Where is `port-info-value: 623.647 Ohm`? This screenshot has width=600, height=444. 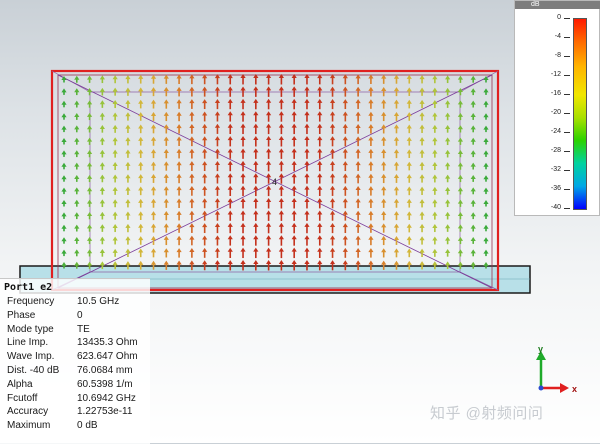
port-info-value: 623.647 Ohm is located at coordinates (107, 357).